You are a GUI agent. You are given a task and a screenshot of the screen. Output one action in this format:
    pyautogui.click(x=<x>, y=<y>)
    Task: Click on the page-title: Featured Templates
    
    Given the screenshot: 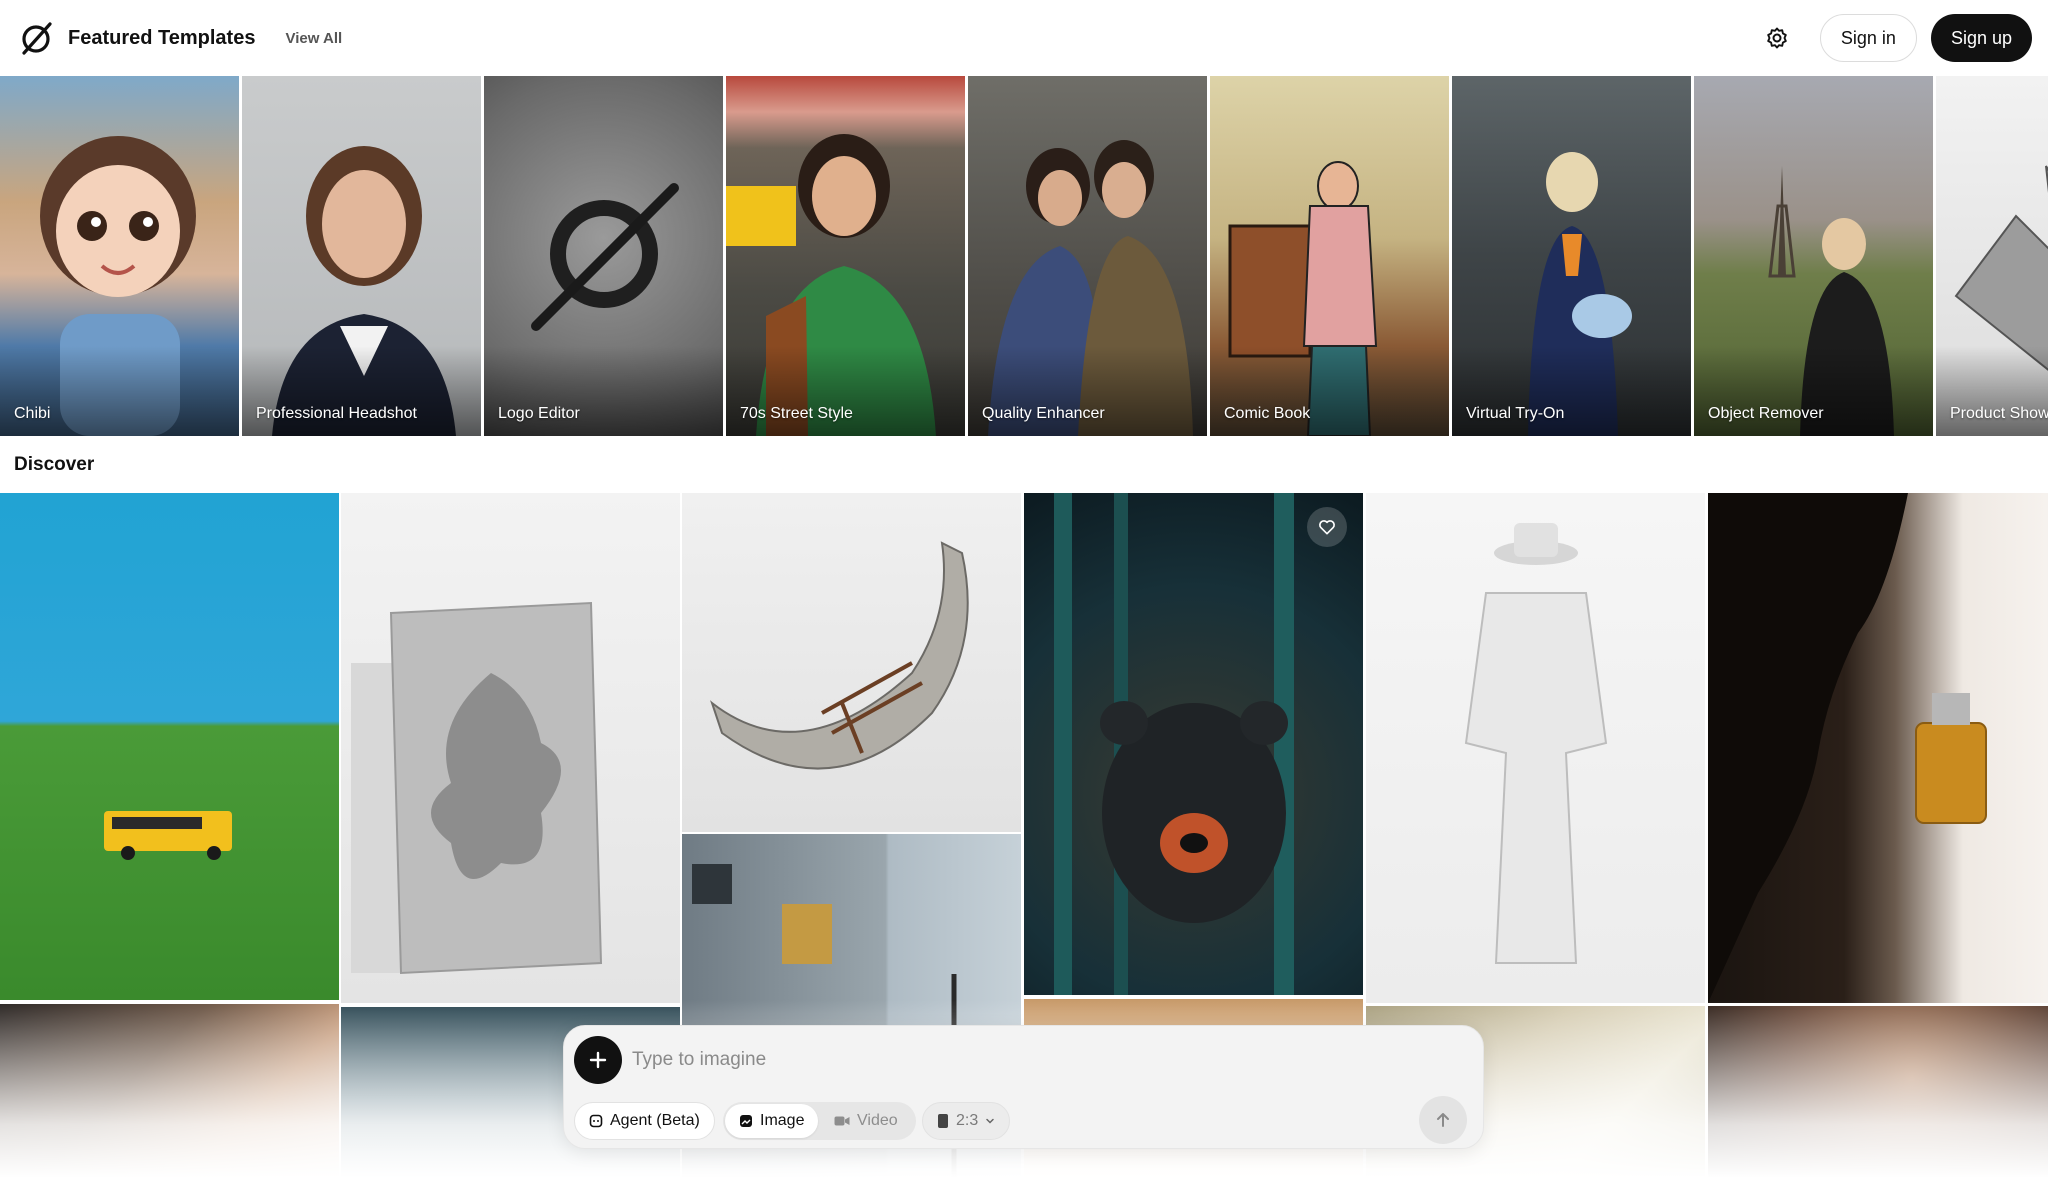 What is the action you would take?
    pyautogui.click(x=162, y=37)
    